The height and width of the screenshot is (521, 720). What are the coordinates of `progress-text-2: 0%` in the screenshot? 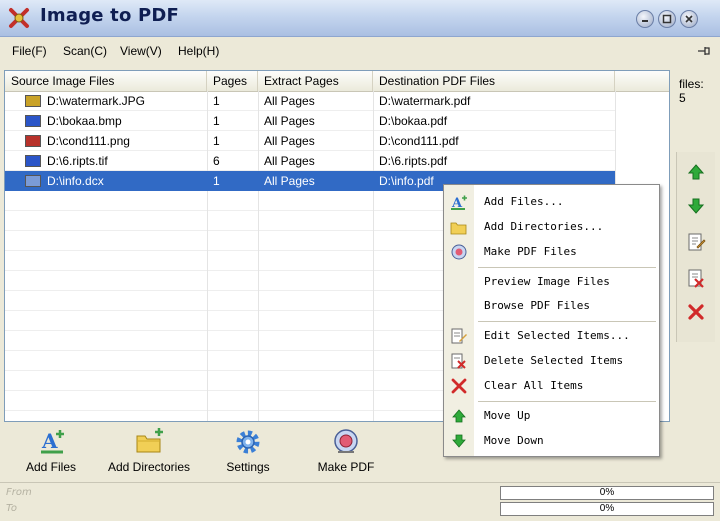 It's located at (607, 508).